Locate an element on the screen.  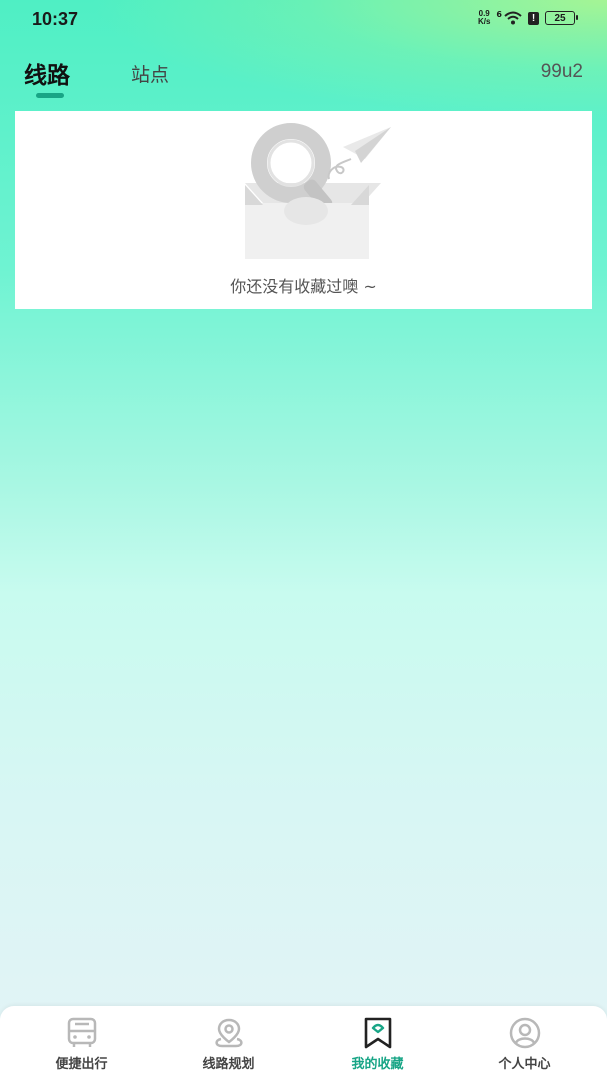
bottom-nav: 便捷出行 线路规划 我的收藏 个人中心 is located at coordinates (303, 1043).